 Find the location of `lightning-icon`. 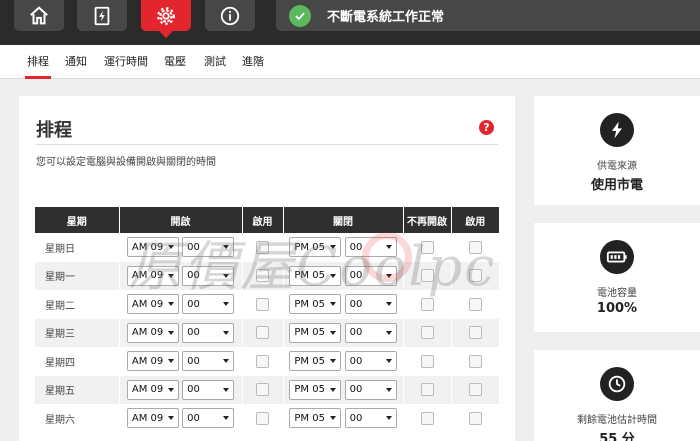

lightning-icon is located at coordinates (617, 130).